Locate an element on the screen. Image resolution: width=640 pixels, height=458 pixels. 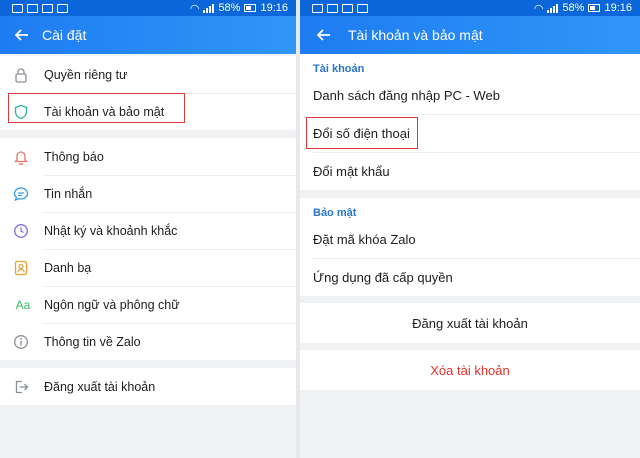
menu-item-label: Ngôn ngữ và phông chữ is located at coordinates (112, 304).